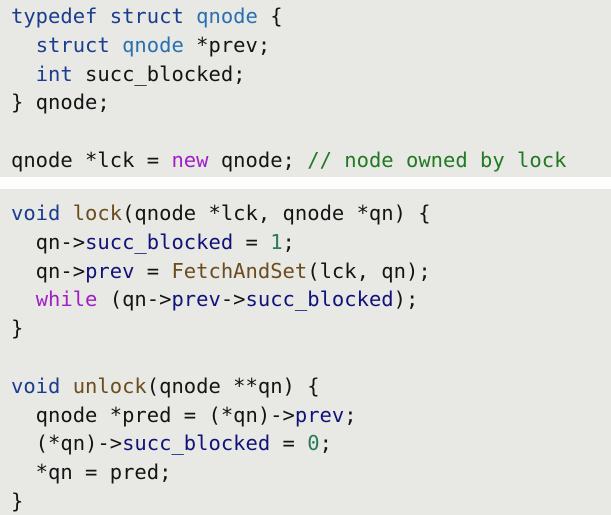 Image resolution: width=611 pixels, height=515 pixels. What do you see at coordinates (270, 16) in the screenshot?
I see `token-text: {` at bounding box center [270, 16].